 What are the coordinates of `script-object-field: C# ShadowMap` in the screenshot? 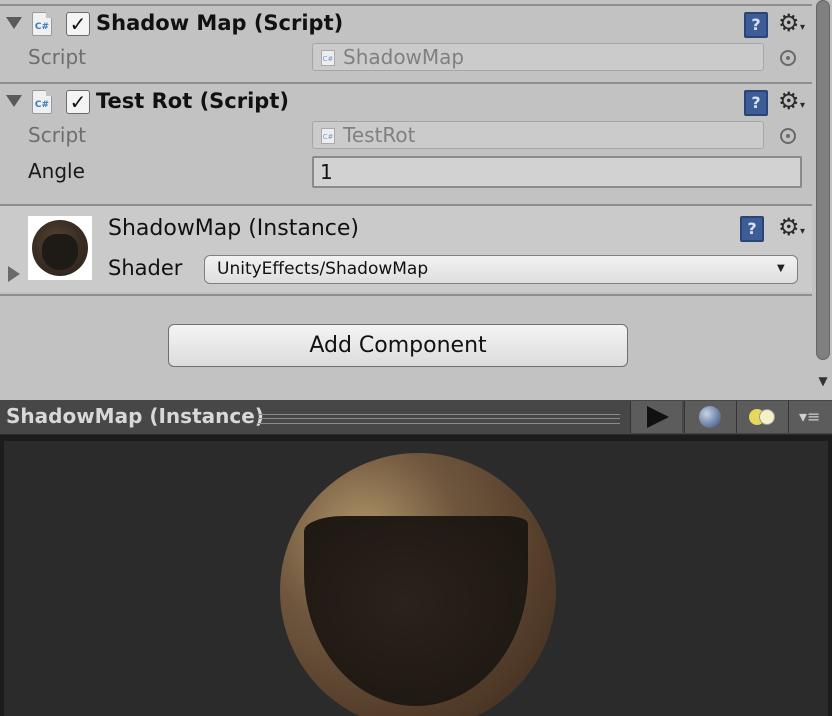 It's located at (538, 57).